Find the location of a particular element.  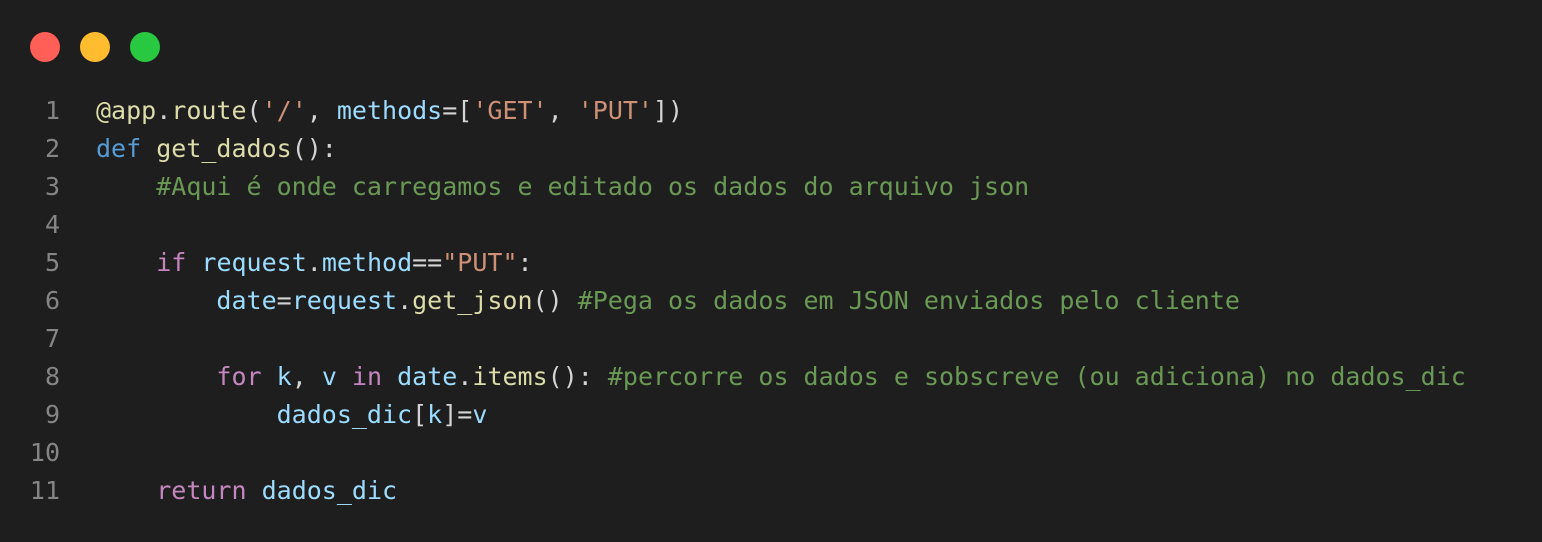

code-line: 7 is located at coordinates (733, 339).